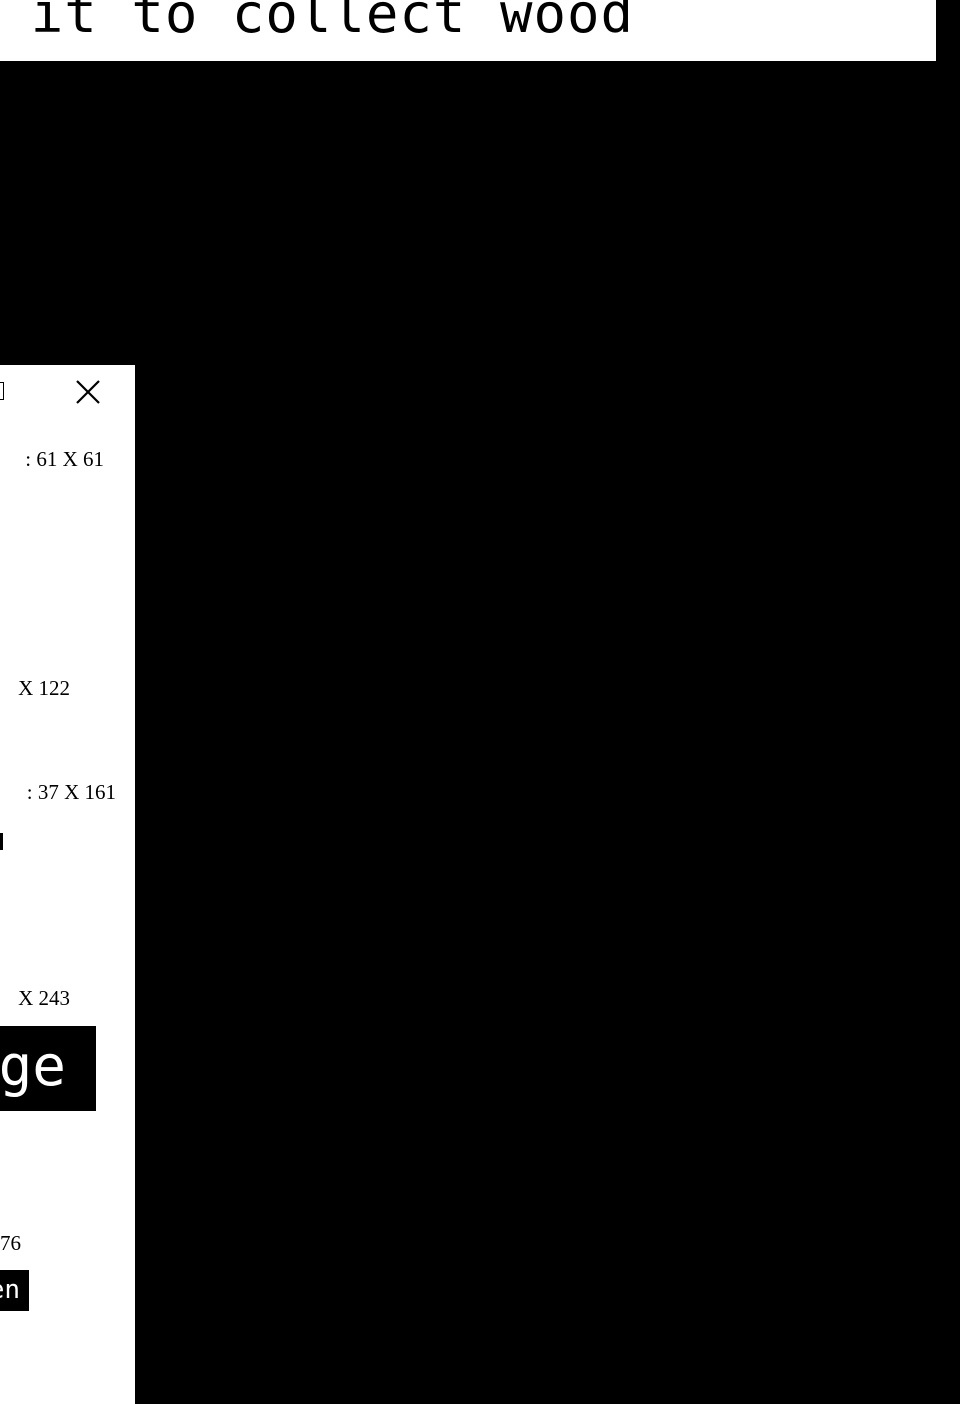 This screenshot has height=1404, width=960. I want to click on dimension-label: : 61 X 61, so click(64, 459).